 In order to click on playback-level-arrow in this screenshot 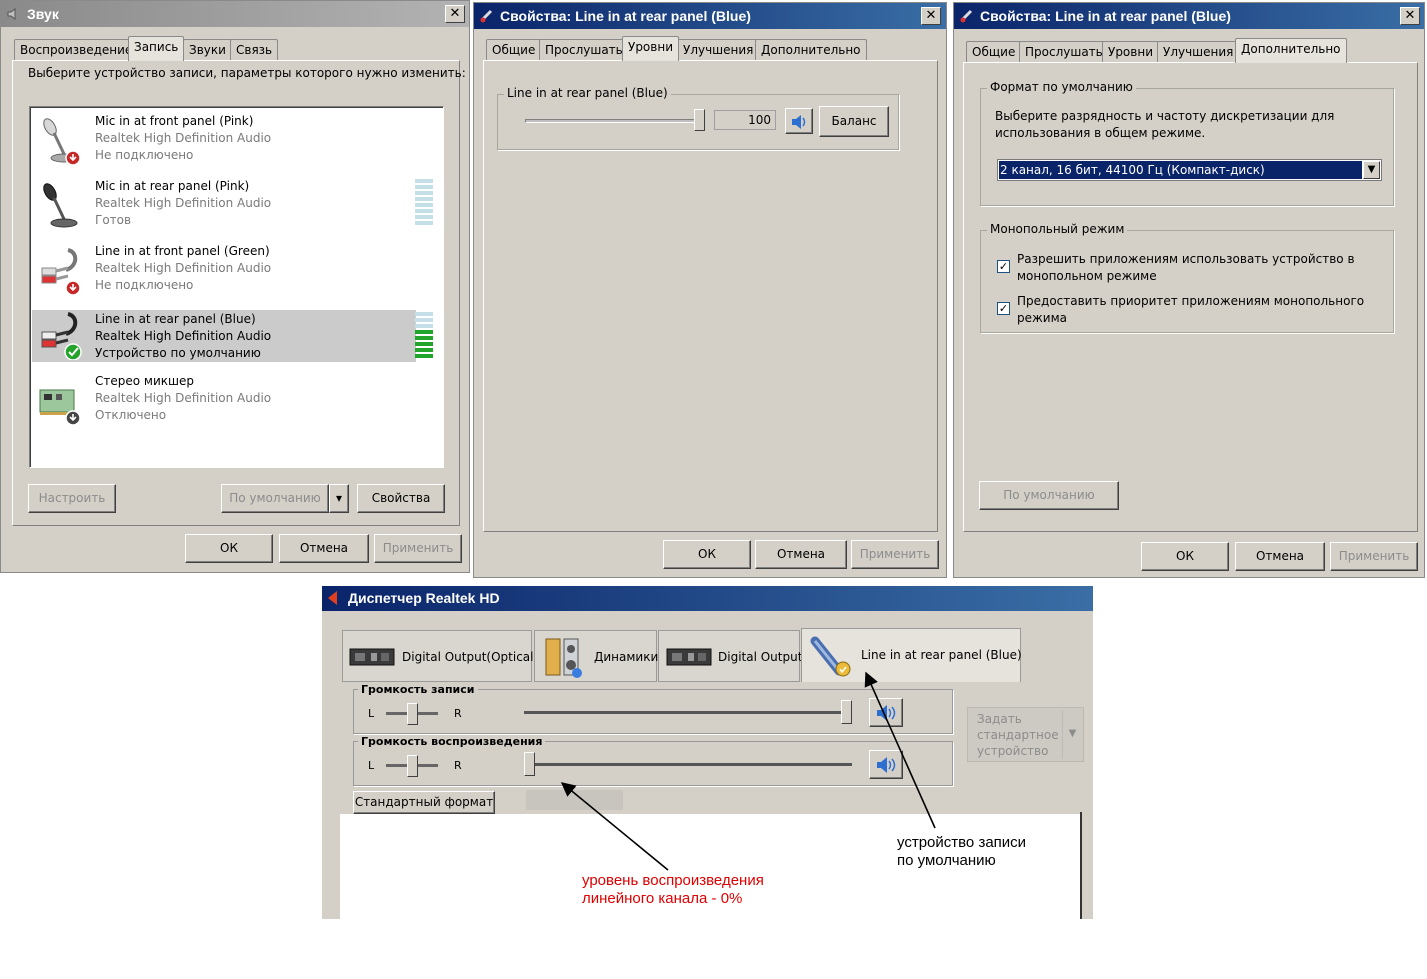, I will do `click(614, 826)`.